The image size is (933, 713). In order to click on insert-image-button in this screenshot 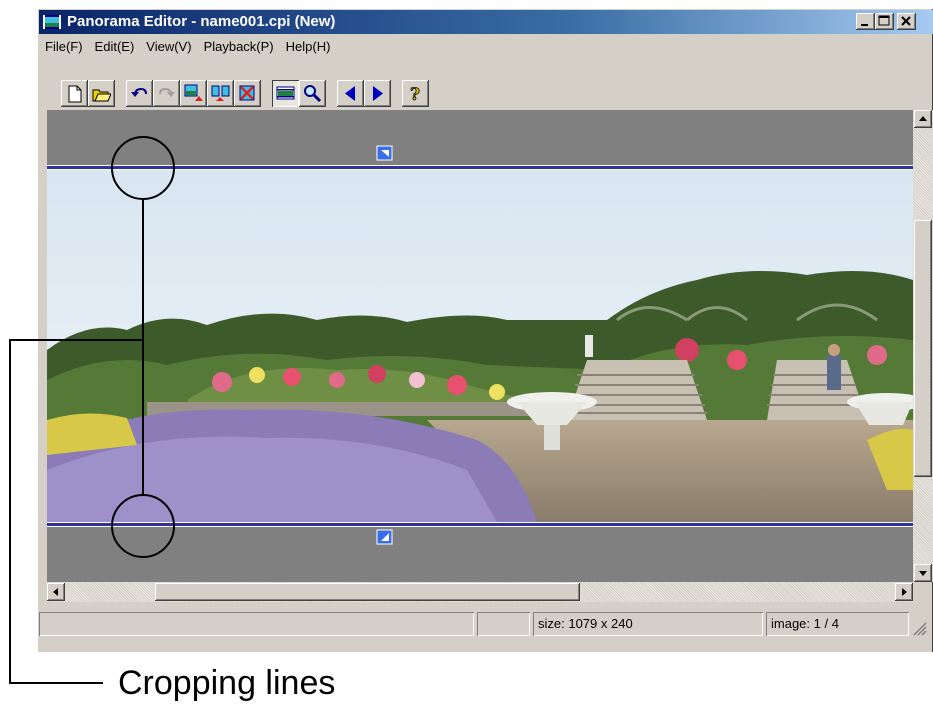, I will do `click(193, 93)`.